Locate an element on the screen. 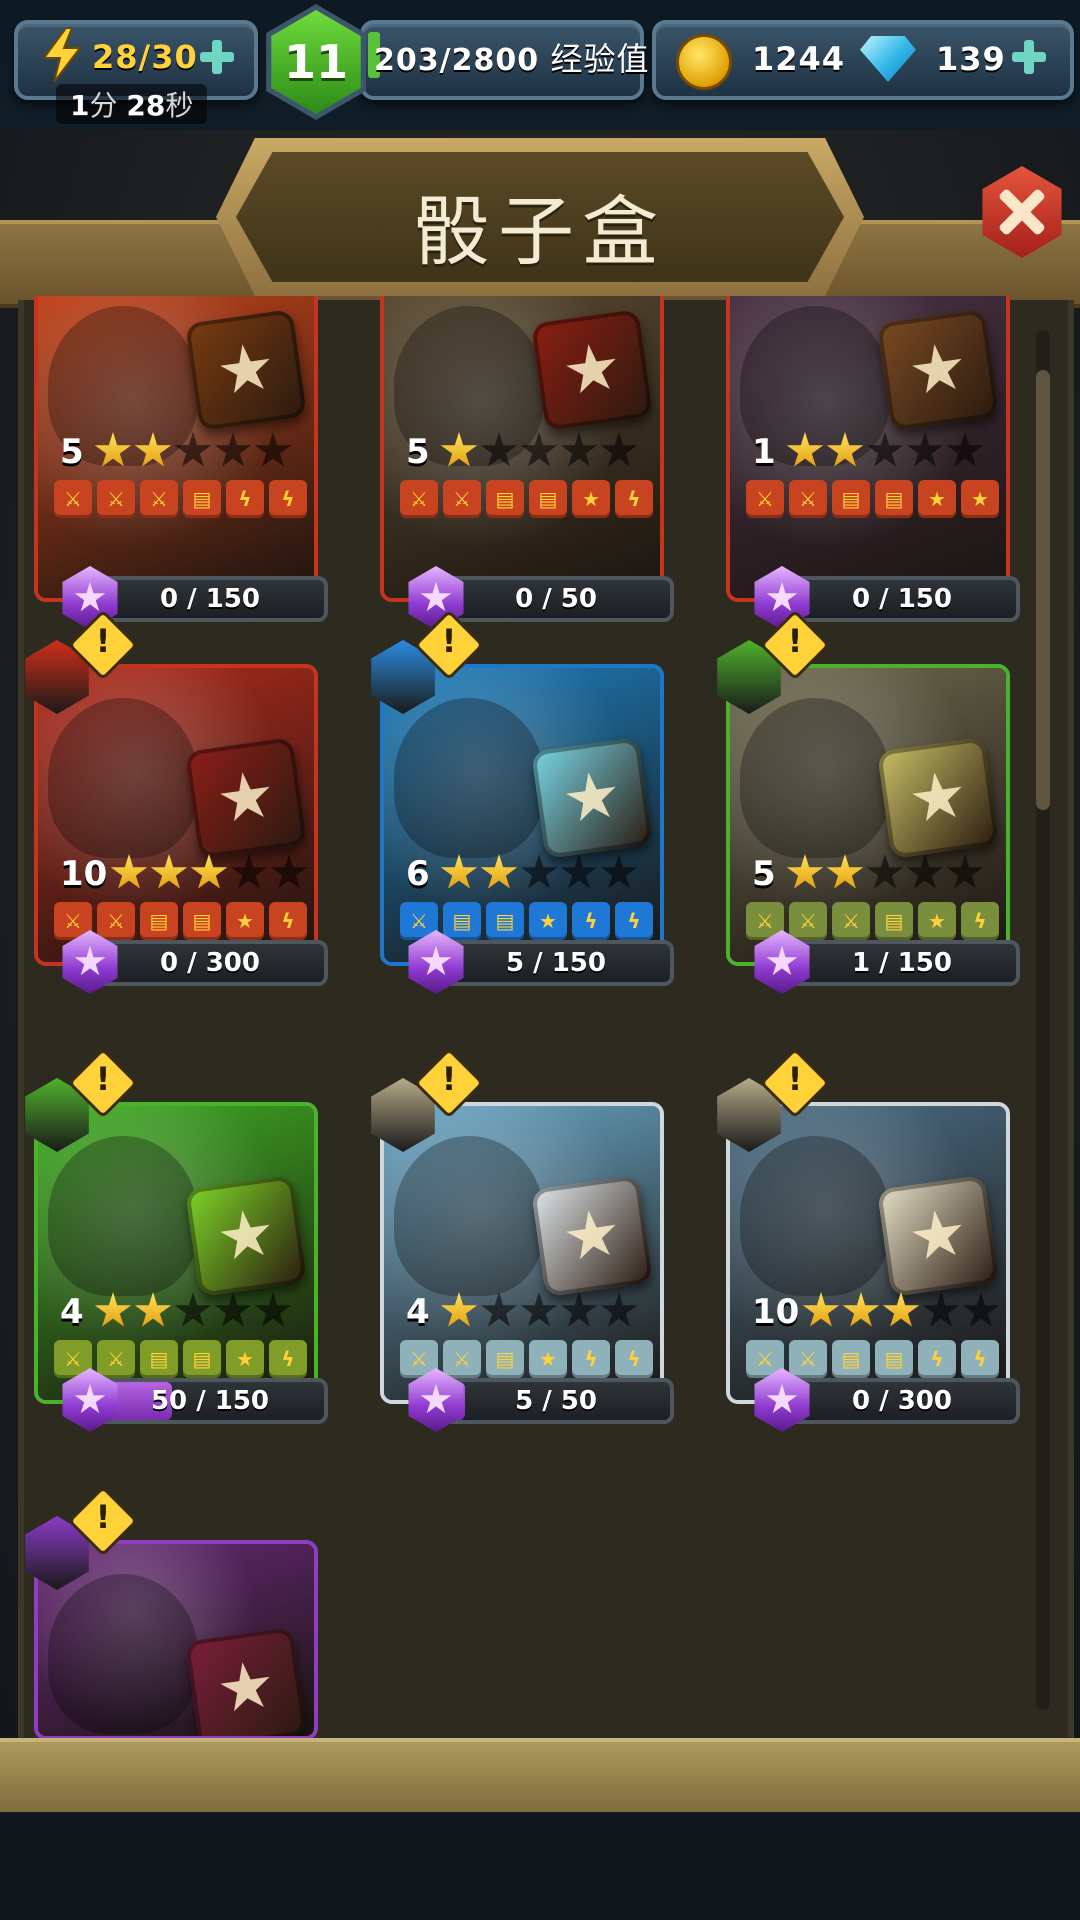 The image size is (1080, 1920). dice-card: 10 ⚔ ⚔ ▤ ▤ ϟ ϟ is located at coordinates (868, 1253).